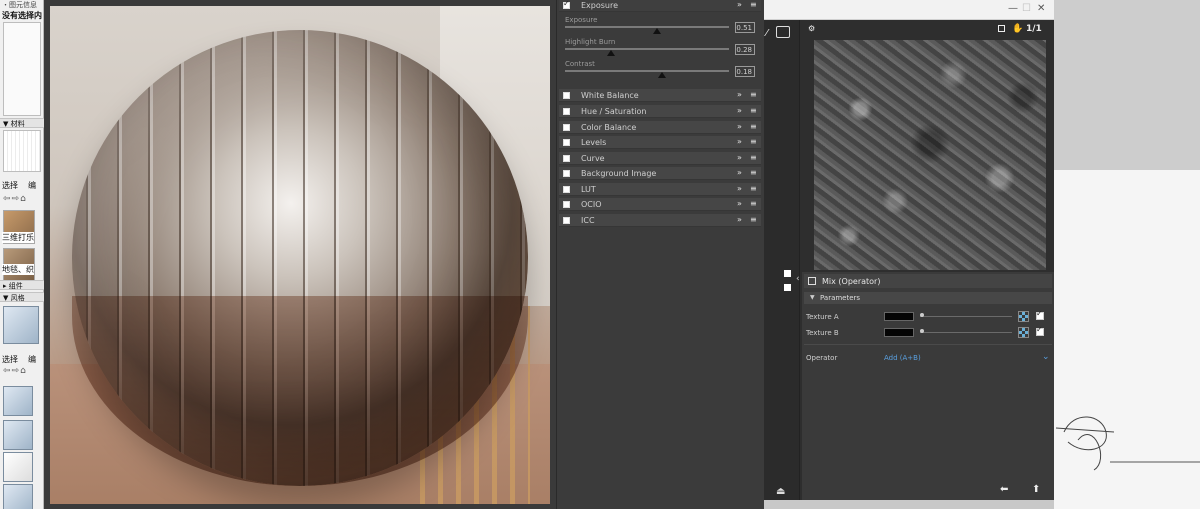 The width and height of the screenshot is (1200, 509). I want to click on texture-a-slider, so click(966, 316).